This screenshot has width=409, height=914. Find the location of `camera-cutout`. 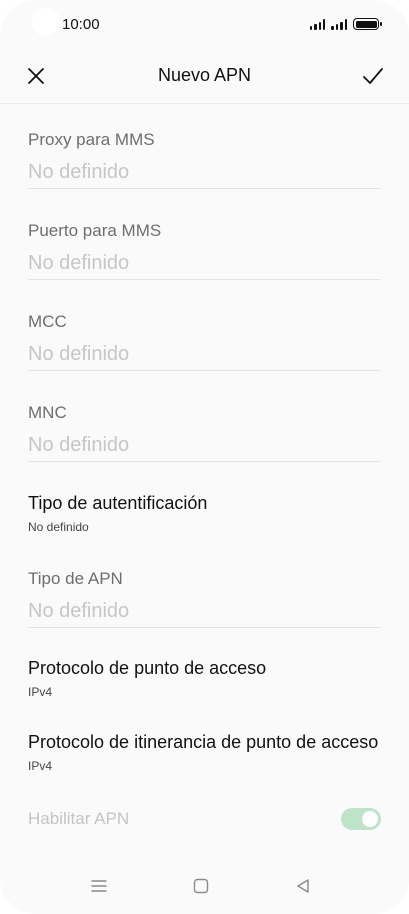

camera-cutout is located at coordinates (46, 22).